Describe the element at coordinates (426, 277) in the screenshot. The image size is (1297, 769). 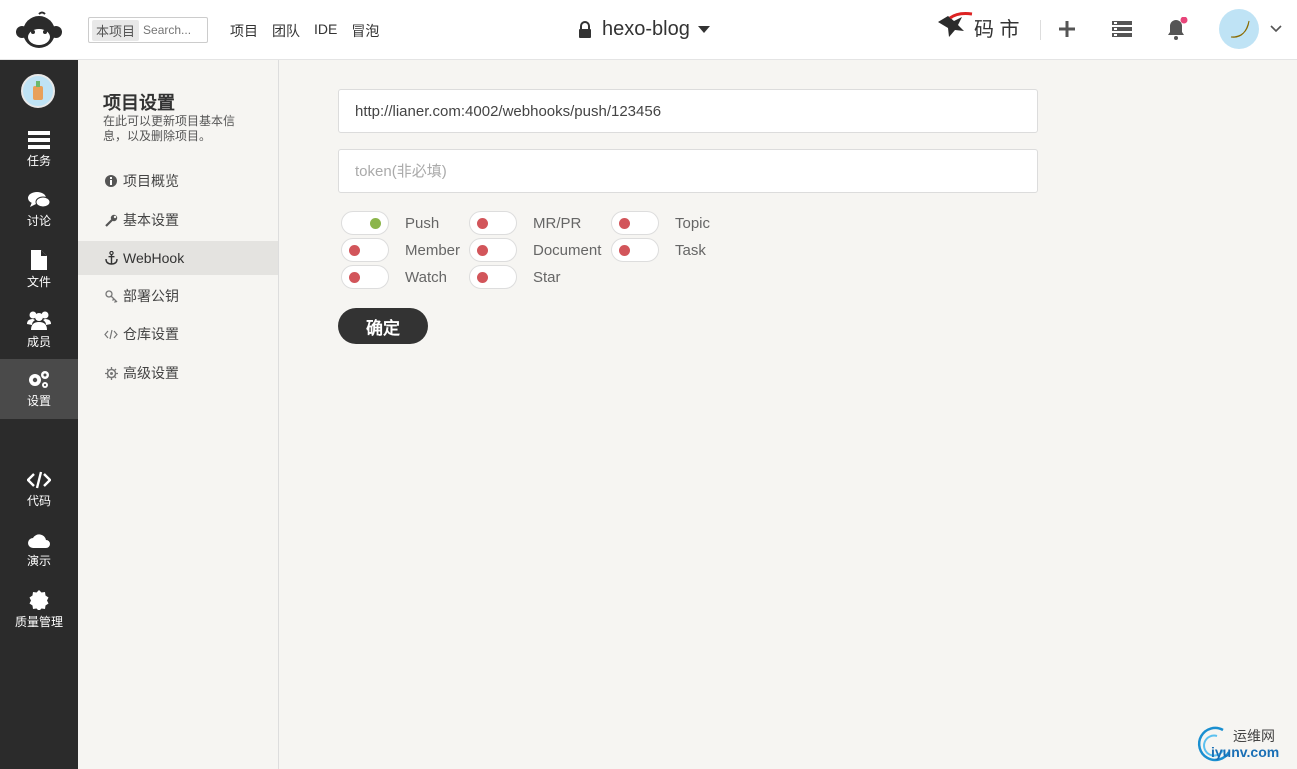
I see `event-label-watch: Watch` at that location.